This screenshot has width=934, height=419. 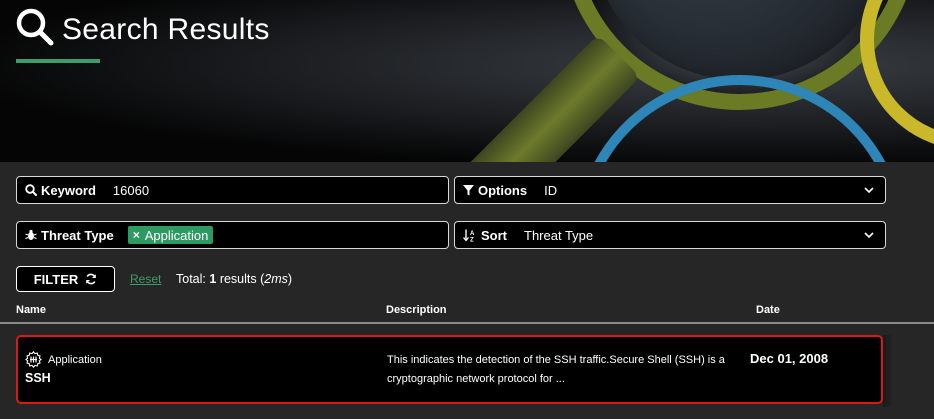 I want to click on sort-az-icon: A Z, so click(x=469, y=235).